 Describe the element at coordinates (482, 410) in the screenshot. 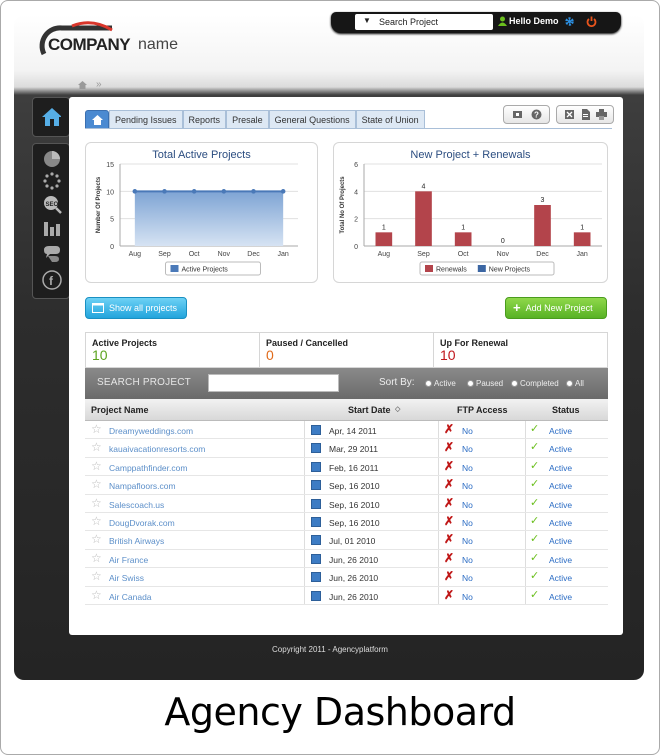

I see `col-ftp-access: FTP Access` at that location.